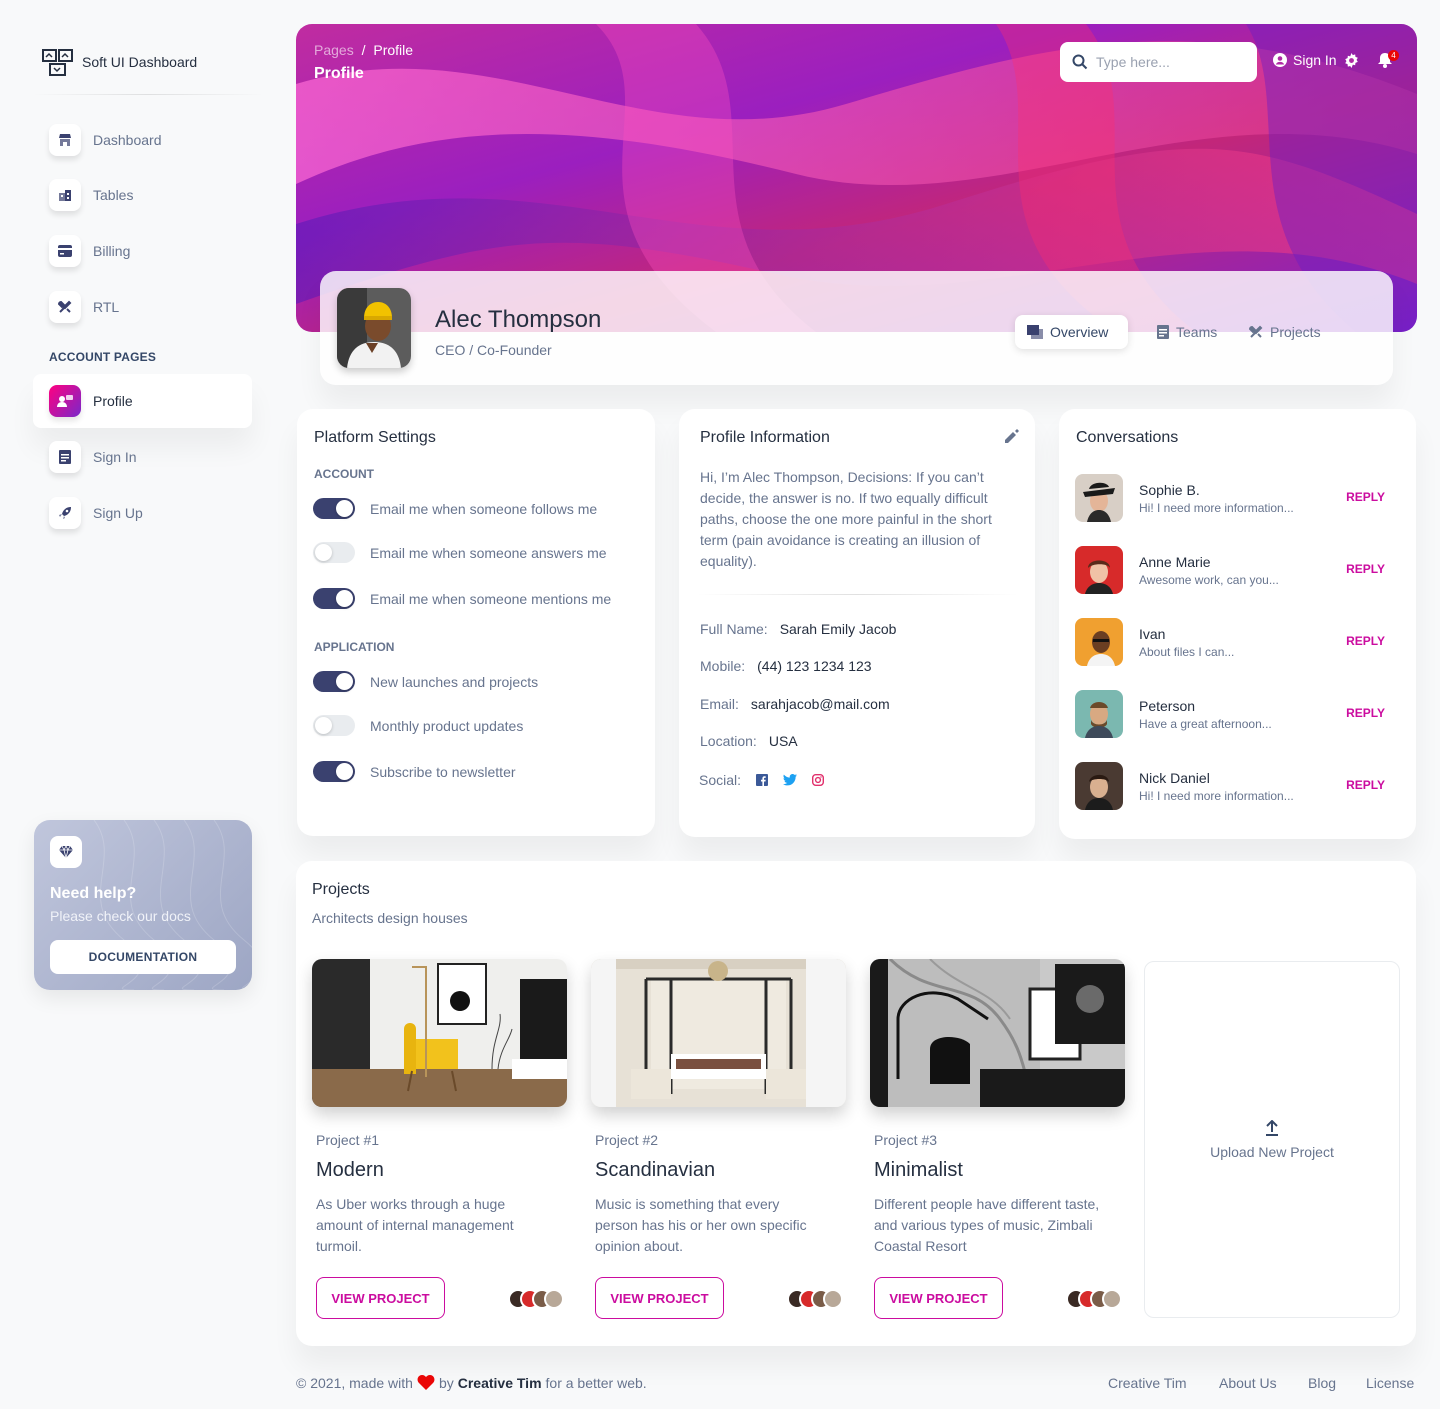 The width and height of the screenshot is (1440, 1409). Describe the element at coordinates (1012, 436) in the screenshot. I see `edit-icon` at that location.